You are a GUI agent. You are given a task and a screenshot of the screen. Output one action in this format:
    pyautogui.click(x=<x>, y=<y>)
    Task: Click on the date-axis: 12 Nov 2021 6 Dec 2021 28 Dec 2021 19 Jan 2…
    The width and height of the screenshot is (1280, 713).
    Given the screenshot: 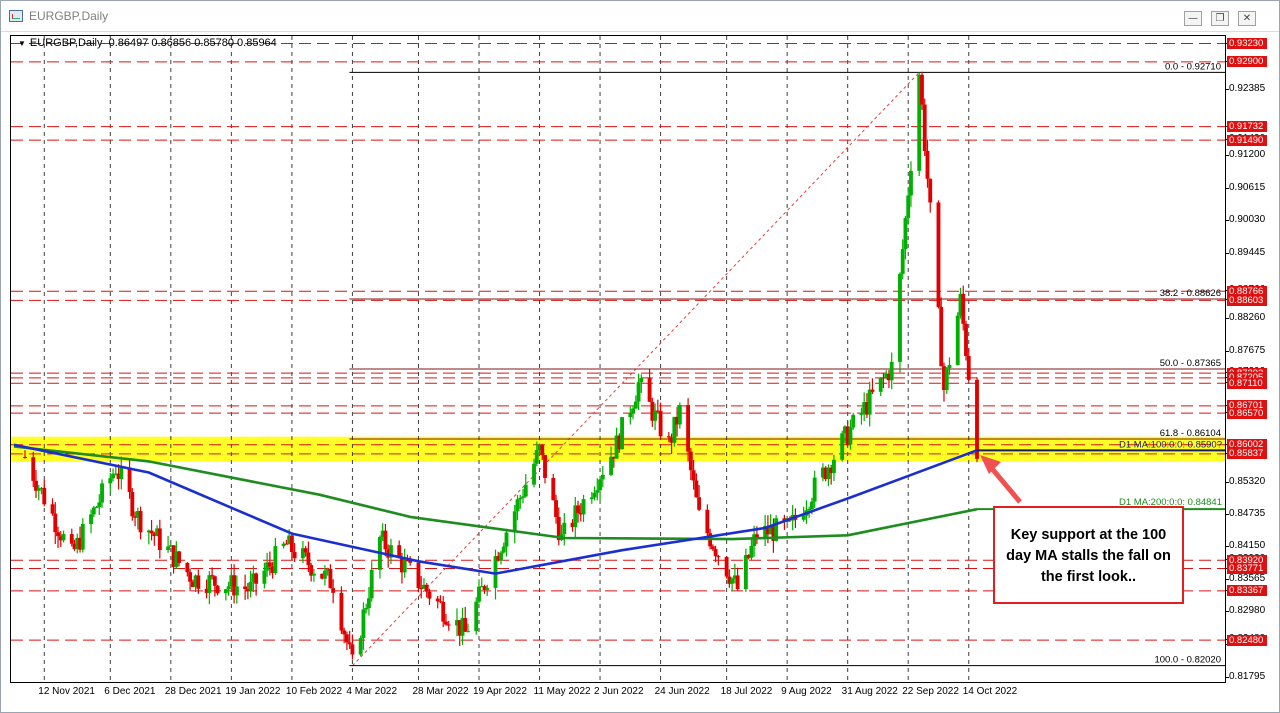 What is the action you would take?
    pyautogui.click(x=618, y=693)
    